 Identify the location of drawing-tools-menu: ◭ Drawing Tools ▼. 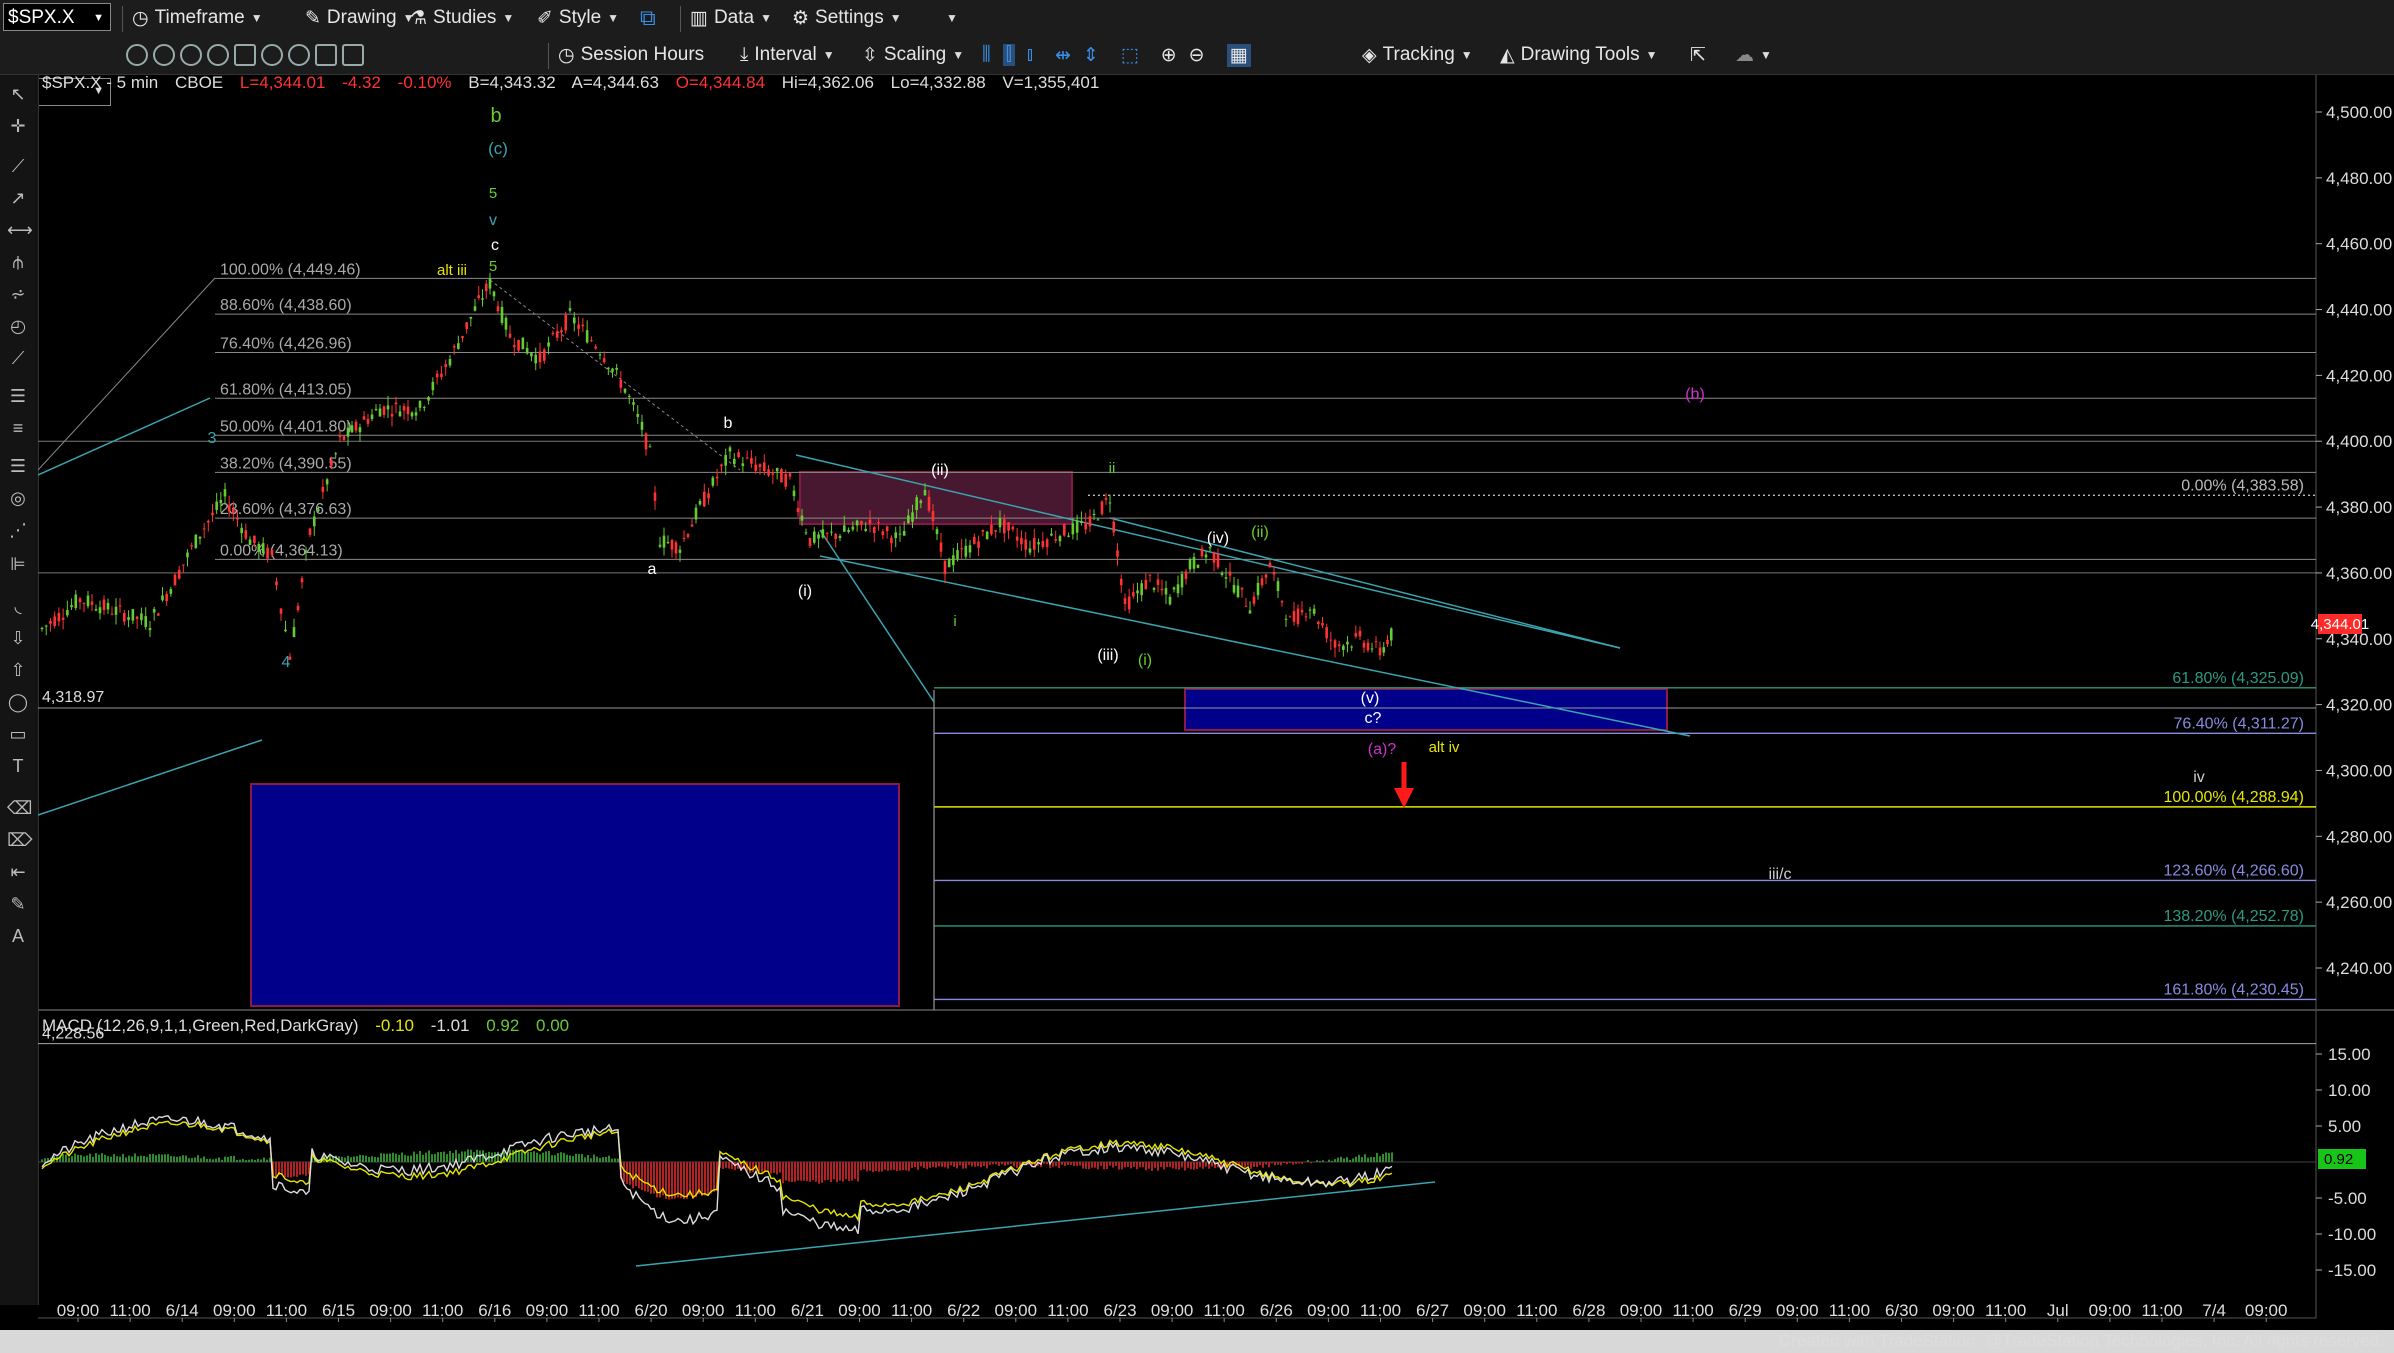
(1579, 55).